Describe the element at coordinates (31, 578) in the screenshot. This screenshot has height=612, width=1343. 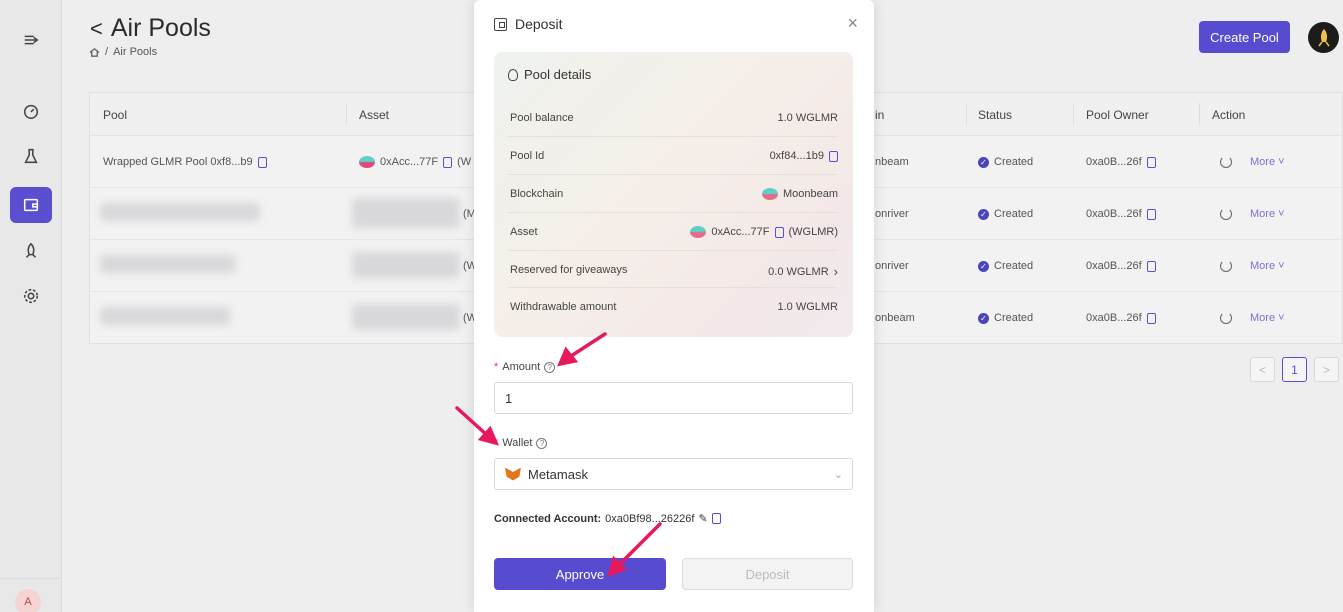
I see `sidebar-divider` at that location.